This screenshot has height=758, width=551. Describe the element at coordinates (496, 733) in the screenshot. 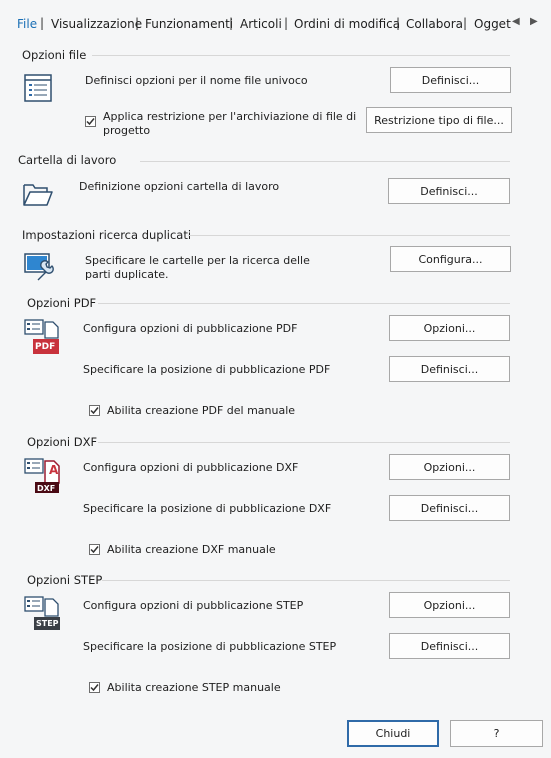

I see `help-button: ?` at that location.